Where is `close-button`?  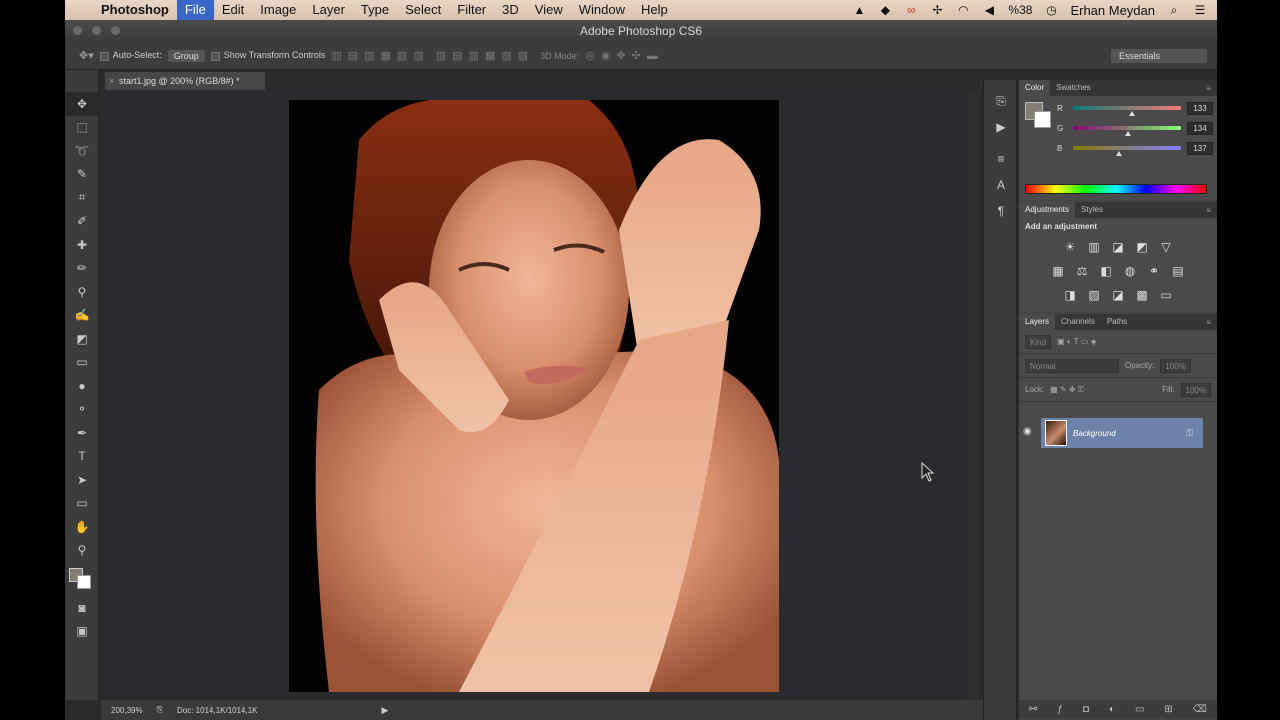 close-button is located at coordinates (77, 30).